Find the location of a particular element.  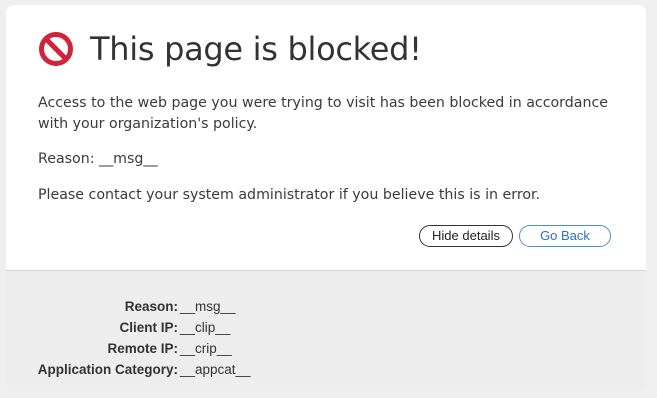

detail-label: Application Category: is located at coordinates (107, 369).